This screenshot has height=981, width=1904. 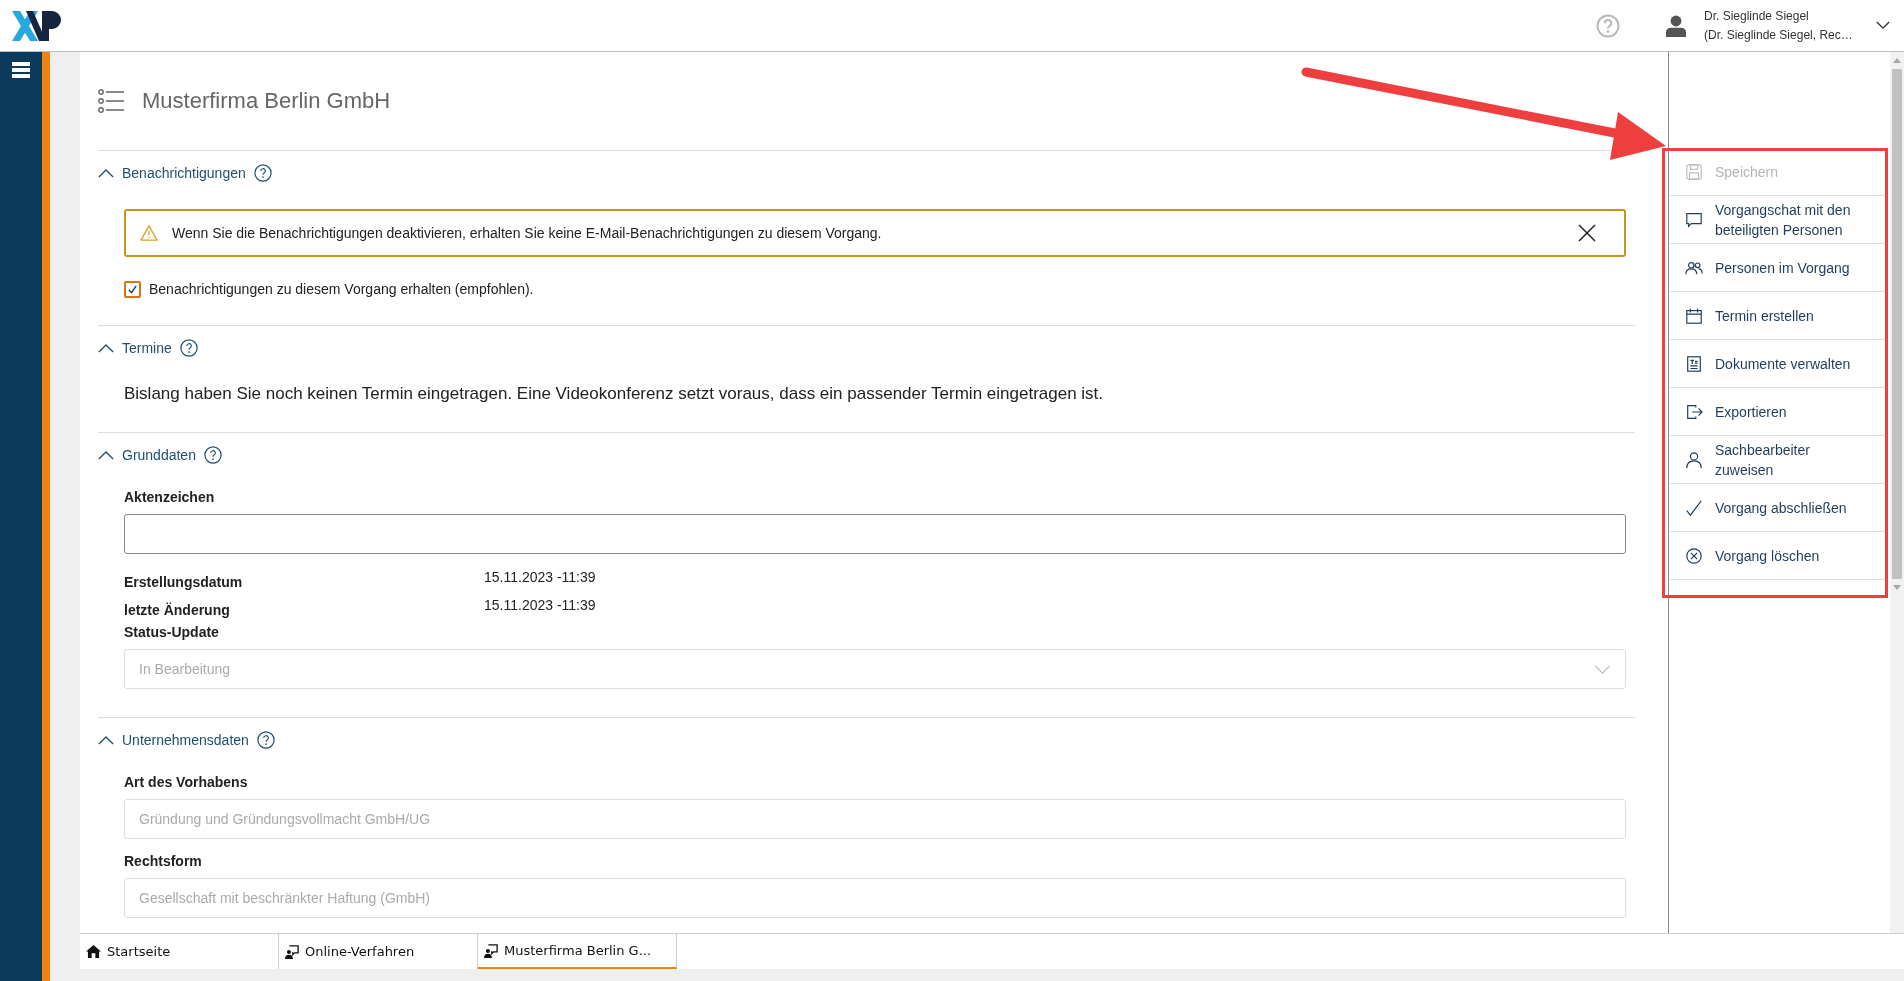 What do you see at coordinates (1757, 16) in the screenshot?
I see `user-name: Dr. Sieglinde Siegel` at bounding box center [1757, 16].